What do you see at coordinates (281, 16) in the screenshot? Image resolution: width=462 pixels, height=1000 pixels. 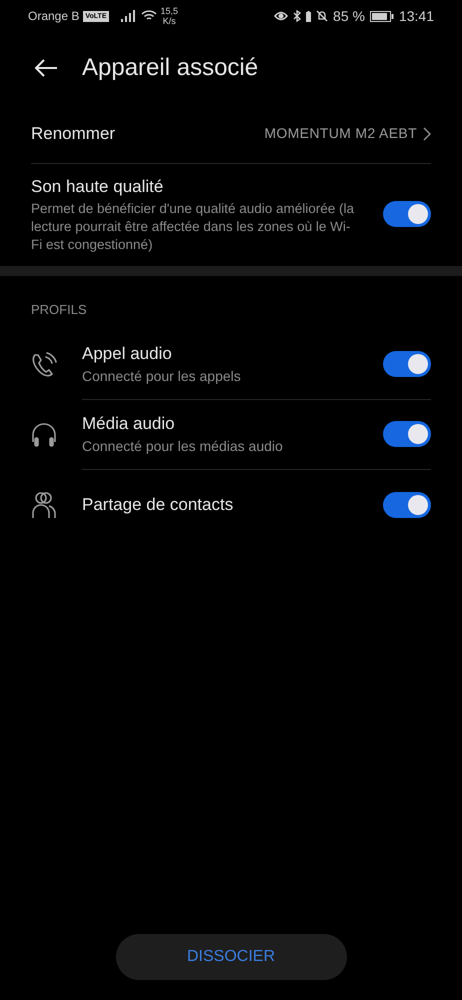 I see `eye-icon` at bounding box center [281, 16].